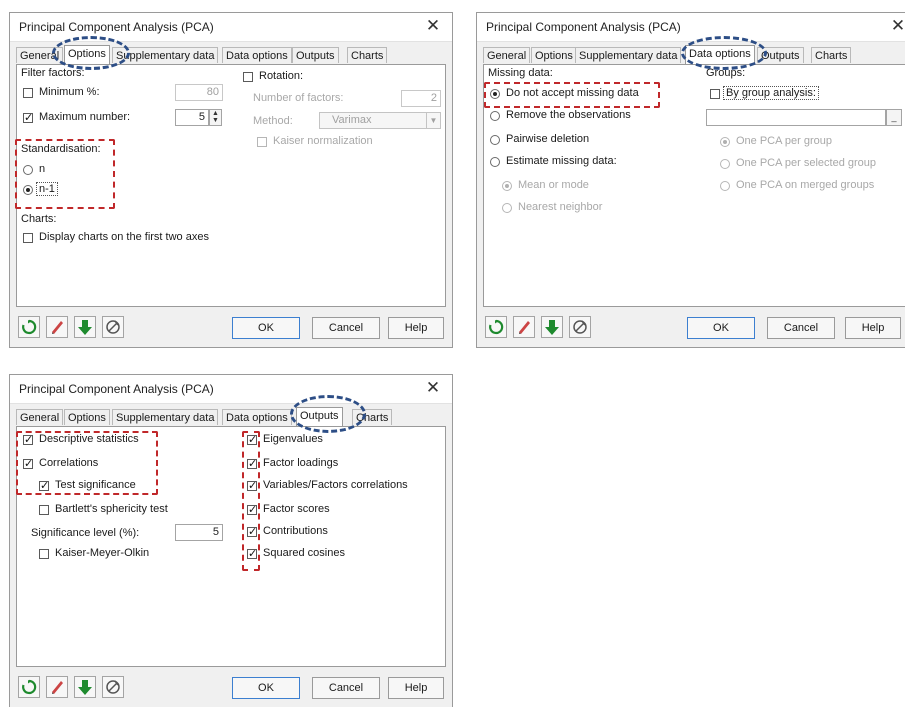  What do you see at coordinates (252, 510) in the screenshot?
I see `factor-scores-checkbox: ✓` at bounding box center [252, 510].